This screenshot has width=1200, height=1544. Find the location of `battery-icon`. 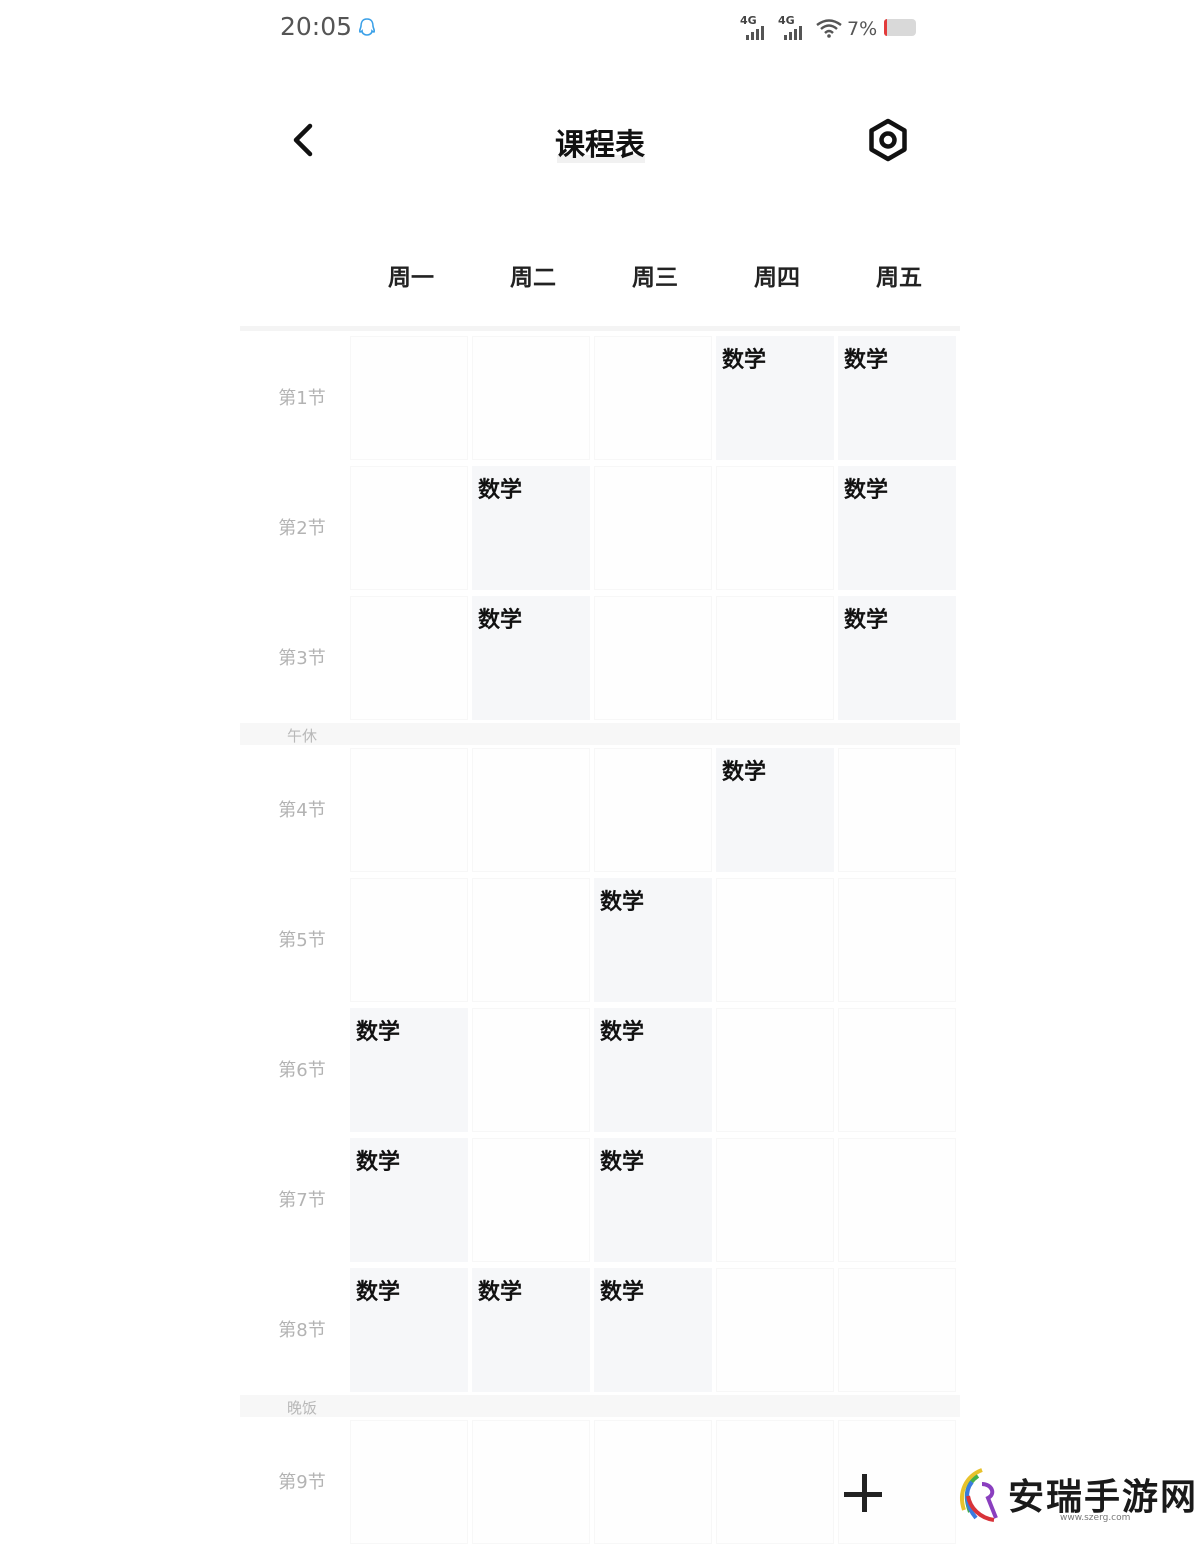

battery-icon is located at coordinates (900, 27).